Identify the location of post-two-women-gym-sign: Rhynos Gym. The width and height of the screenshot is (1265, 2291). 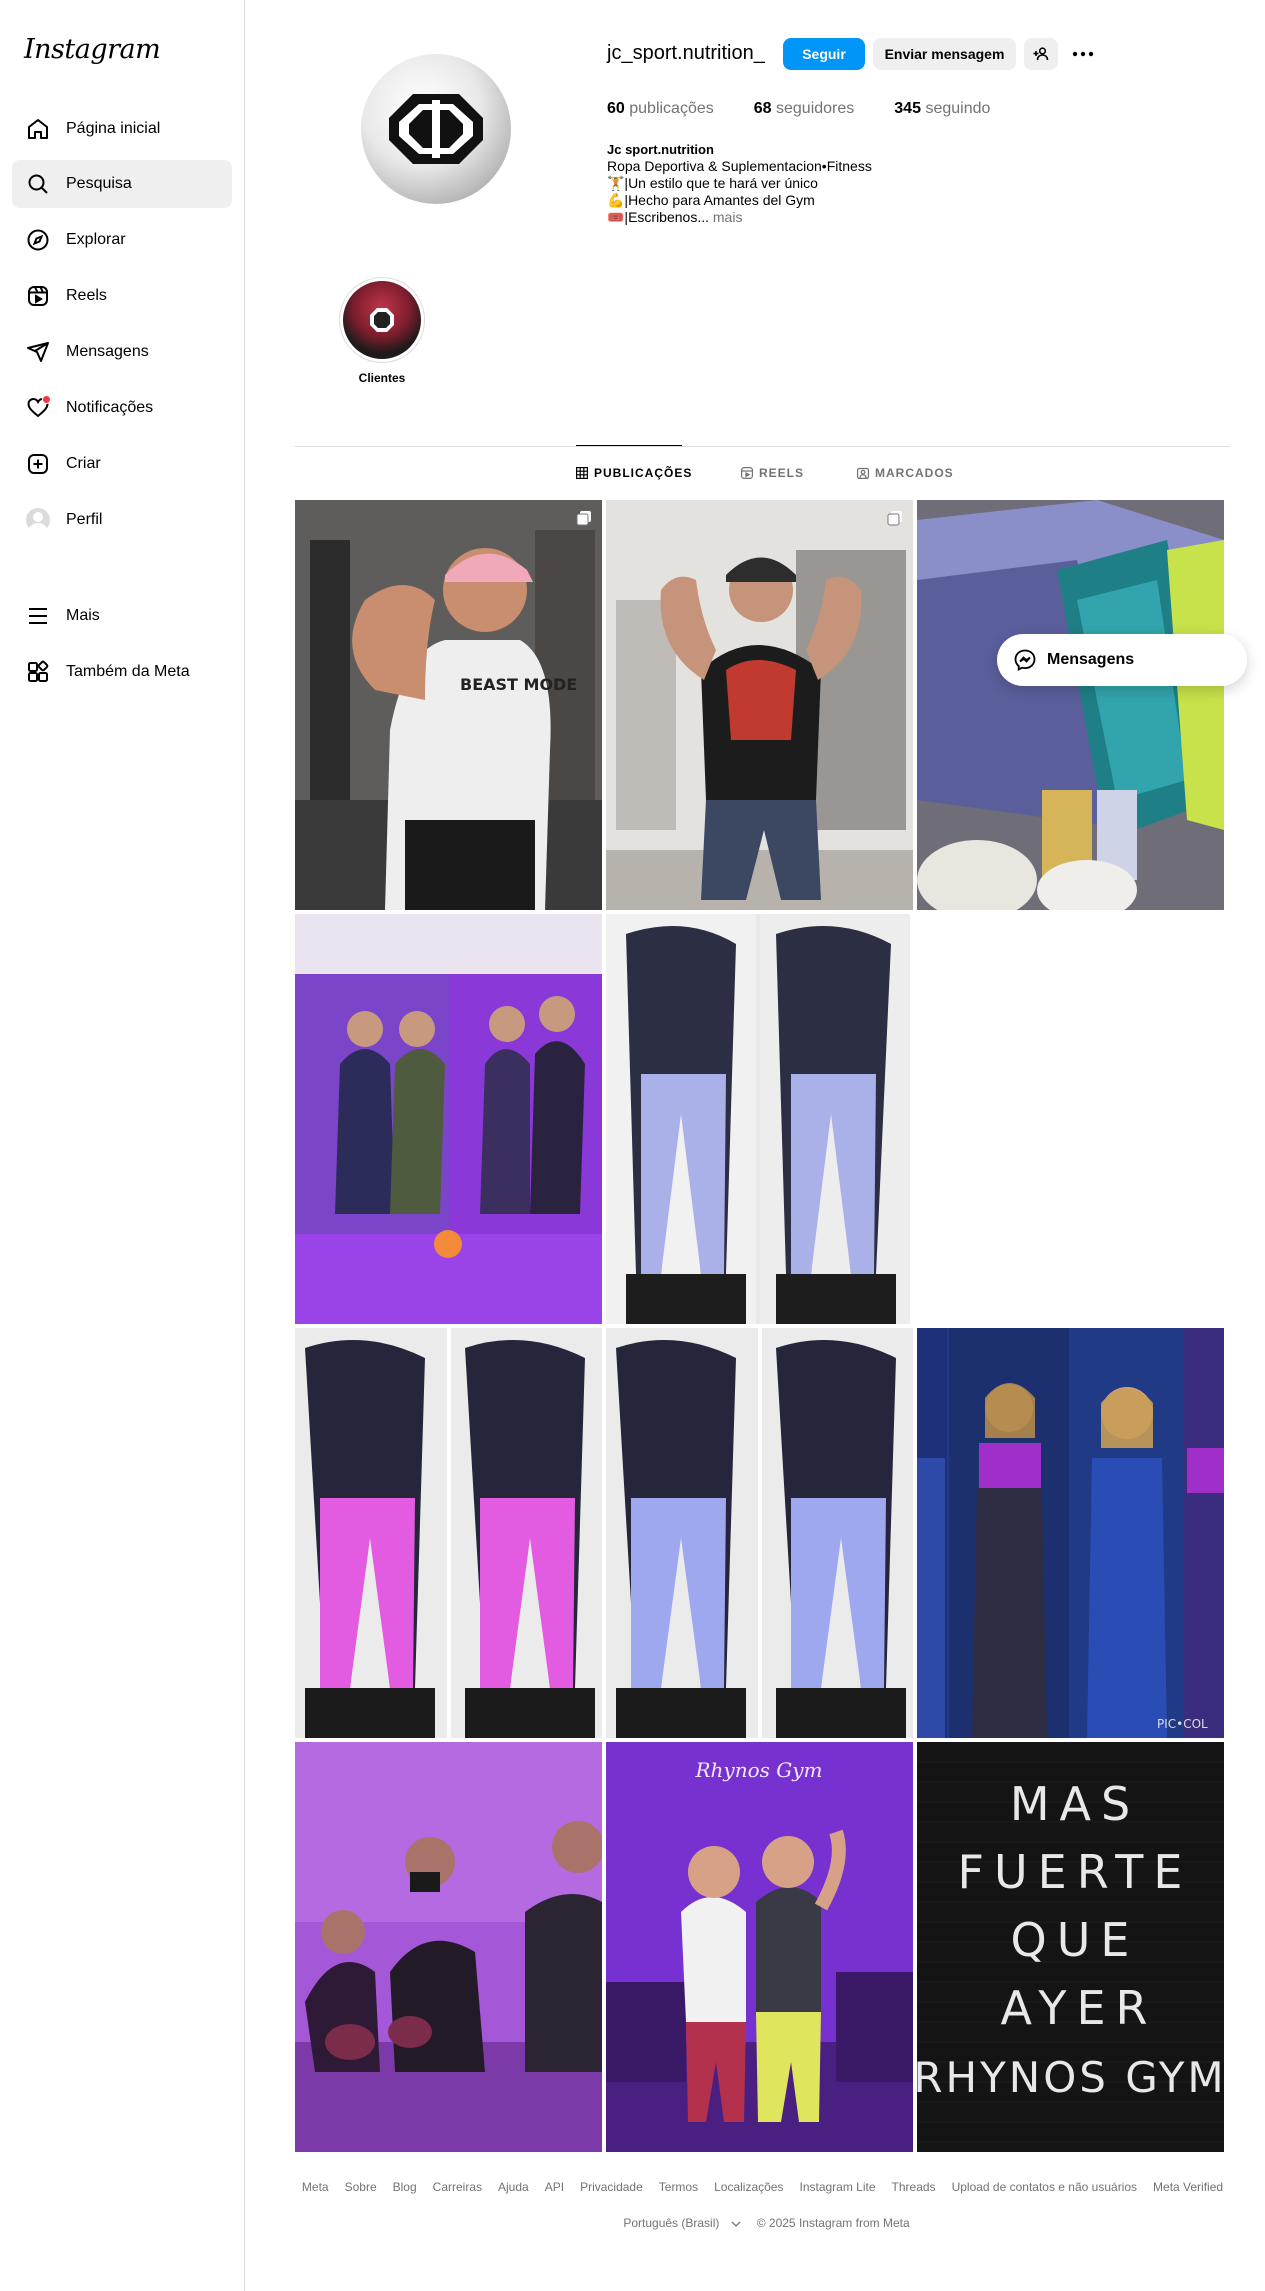
(759, 1947).